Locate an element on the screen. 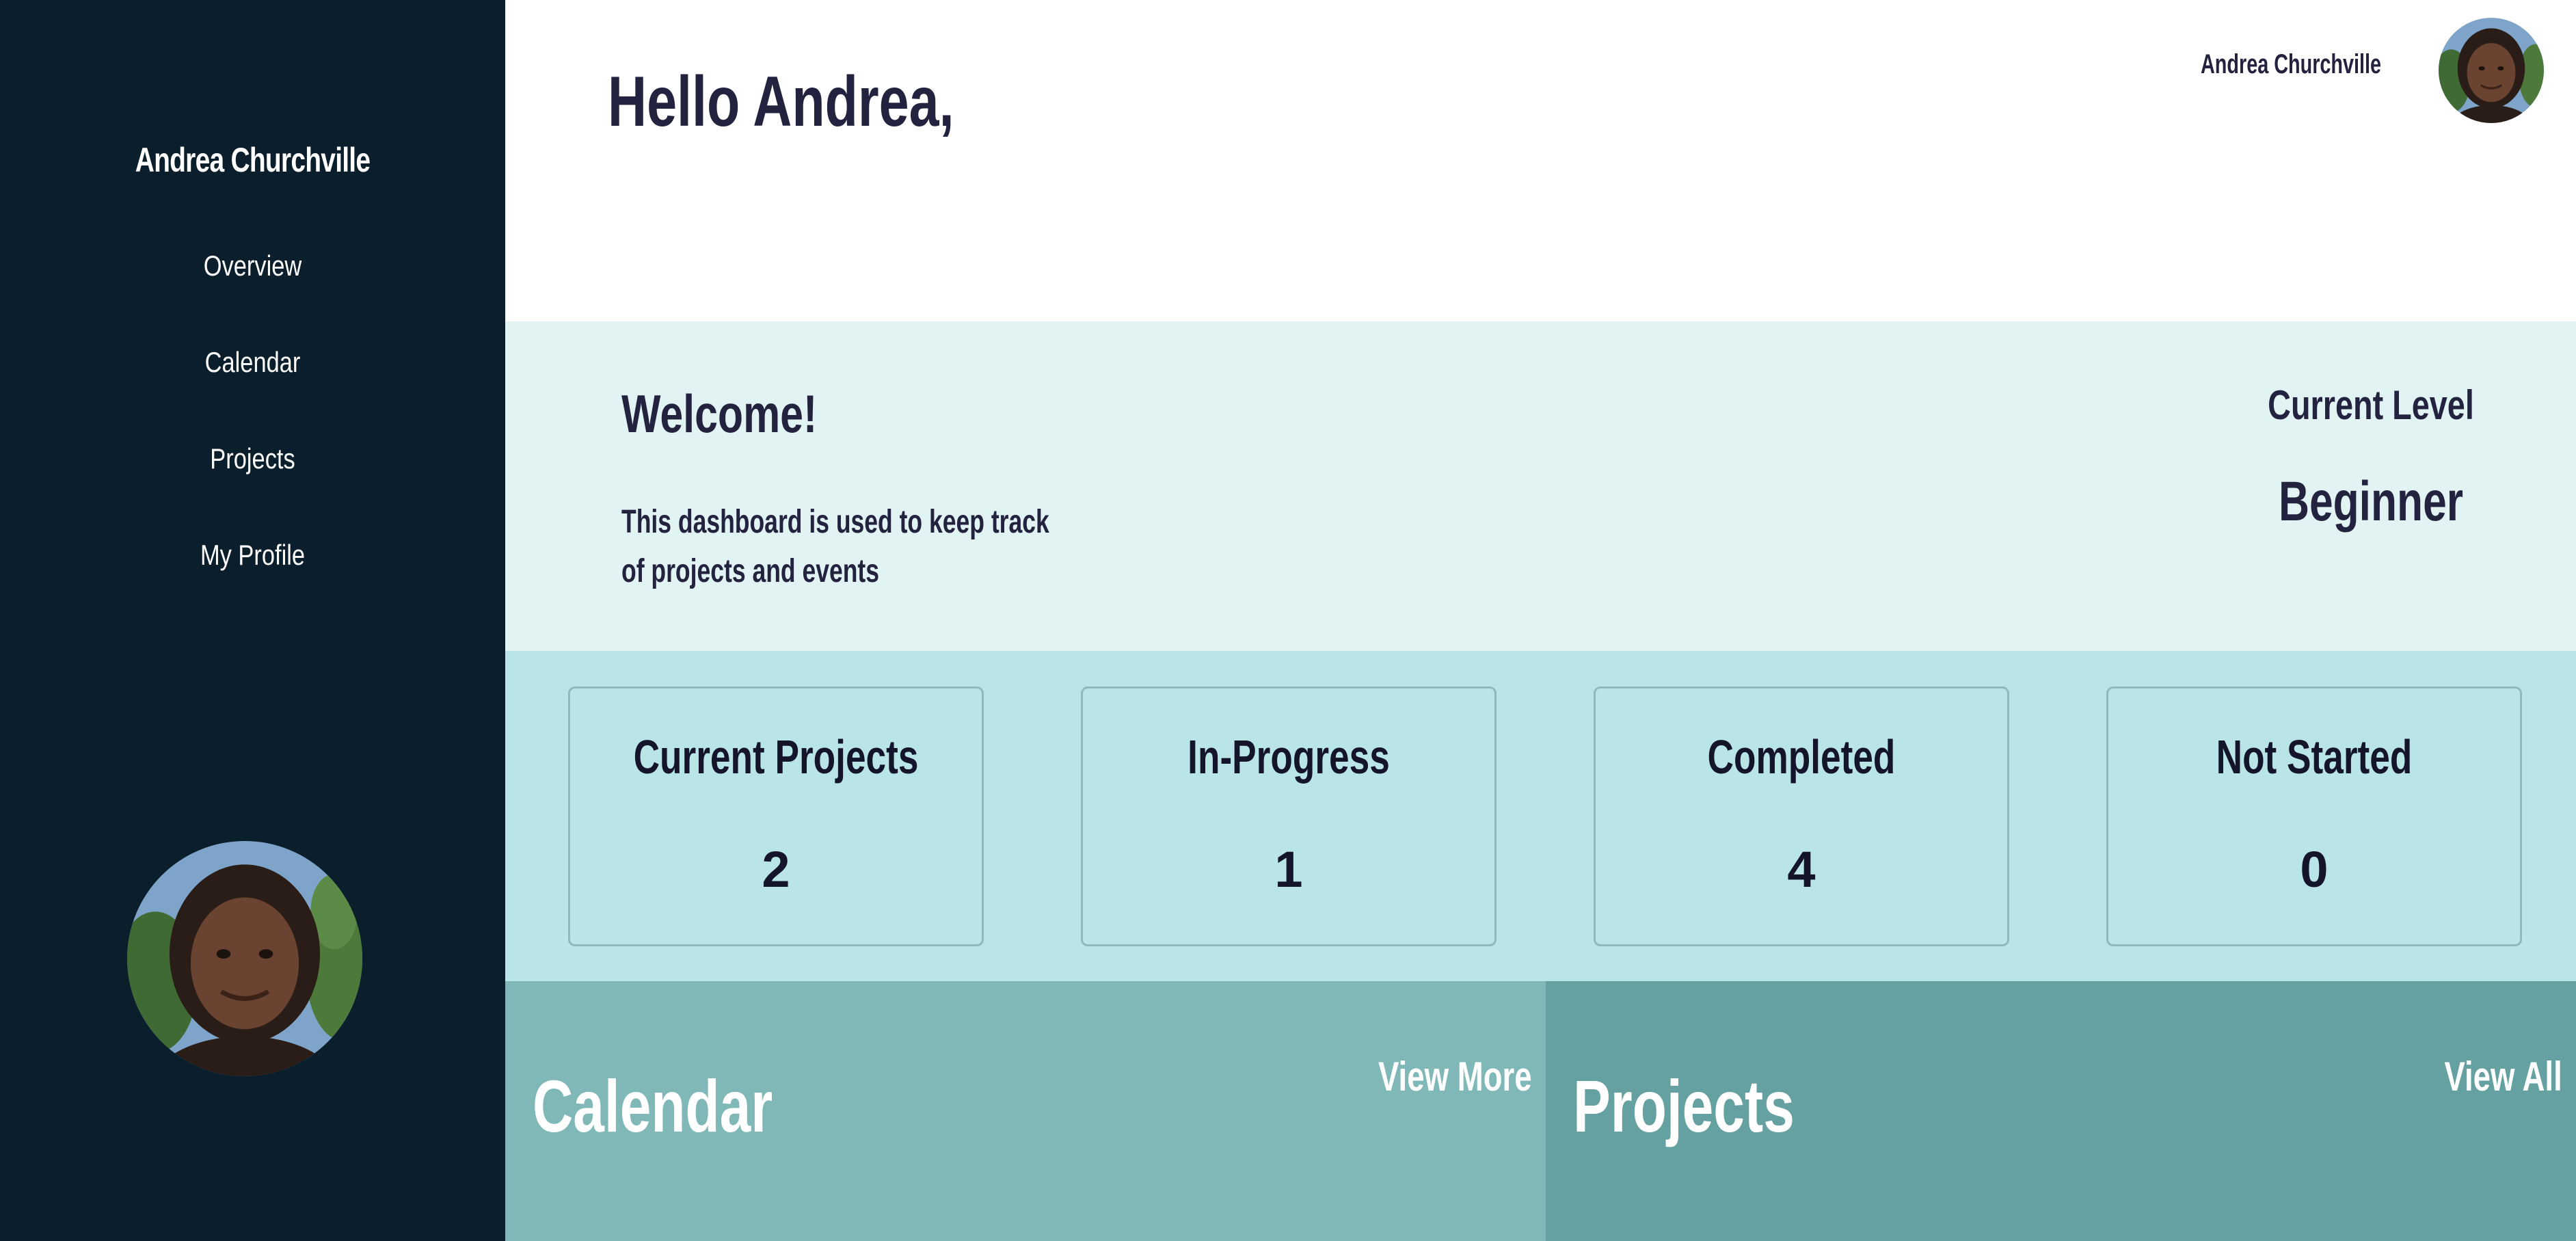 The image size is (2576, 1241). stat-card-completed: Completed 4 is located at coordinates (1801, 816).